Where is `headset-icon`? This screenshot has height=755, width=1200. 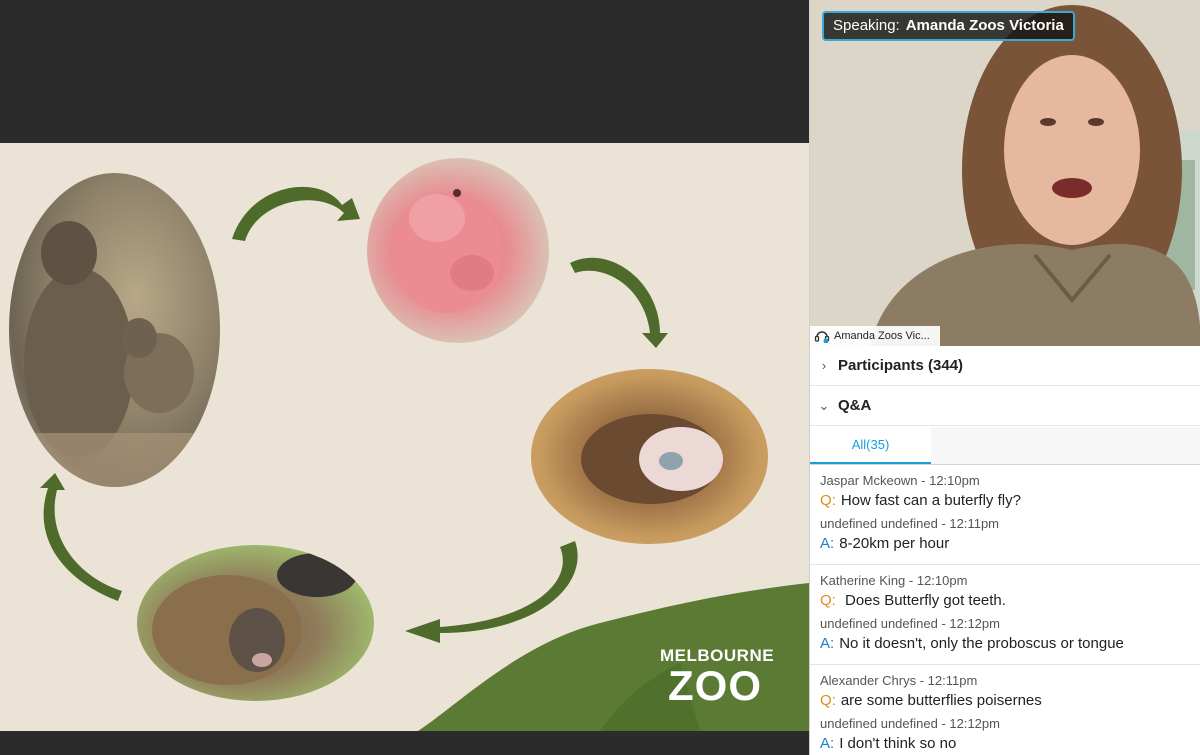 headset-icon is located at coordinates (822, 337).